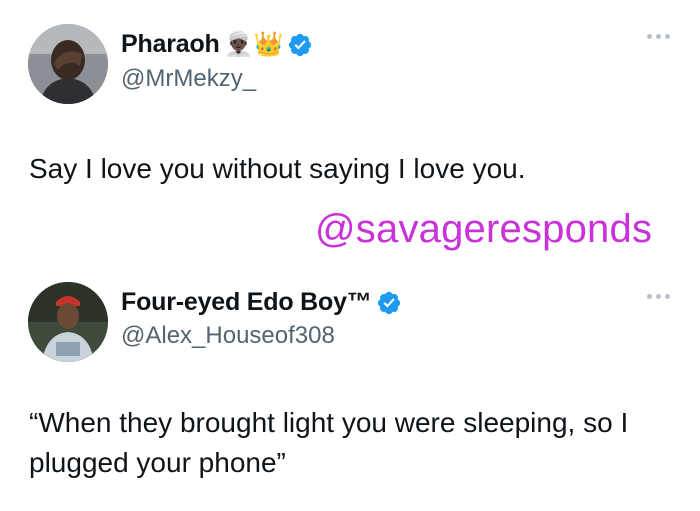  Describe the element at coordinates (484, 229) in the screenshot. I see `watermark: @savageresponds` at that location.